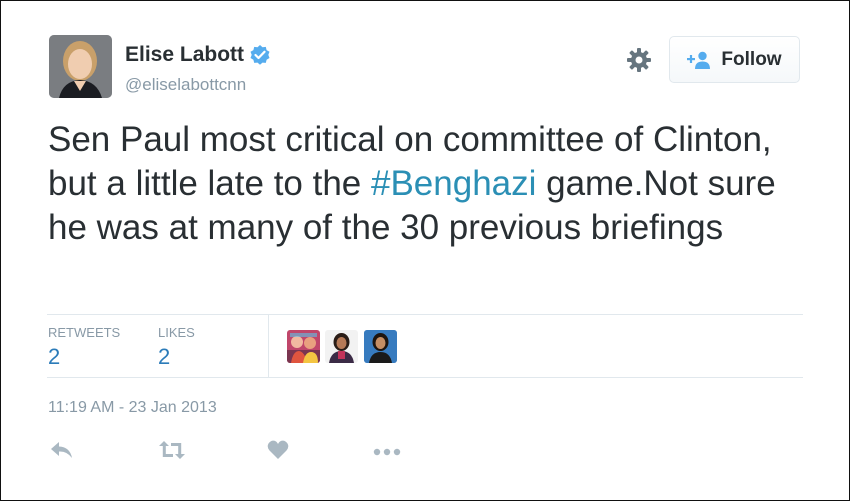 The width and height of the screenshot is (850, 501). I want to click on likes-label: LIKES, so click(176, 332).